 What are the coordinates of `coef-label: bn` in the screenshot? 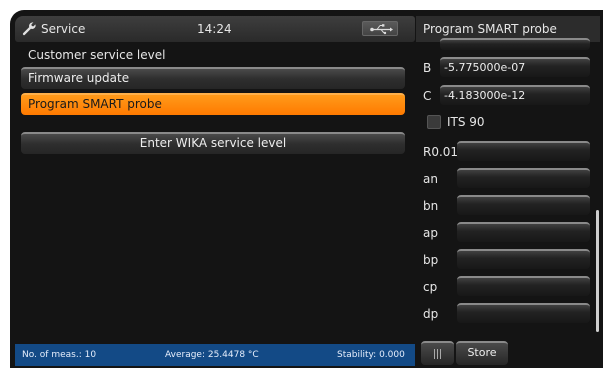 It's located at (431, 206).